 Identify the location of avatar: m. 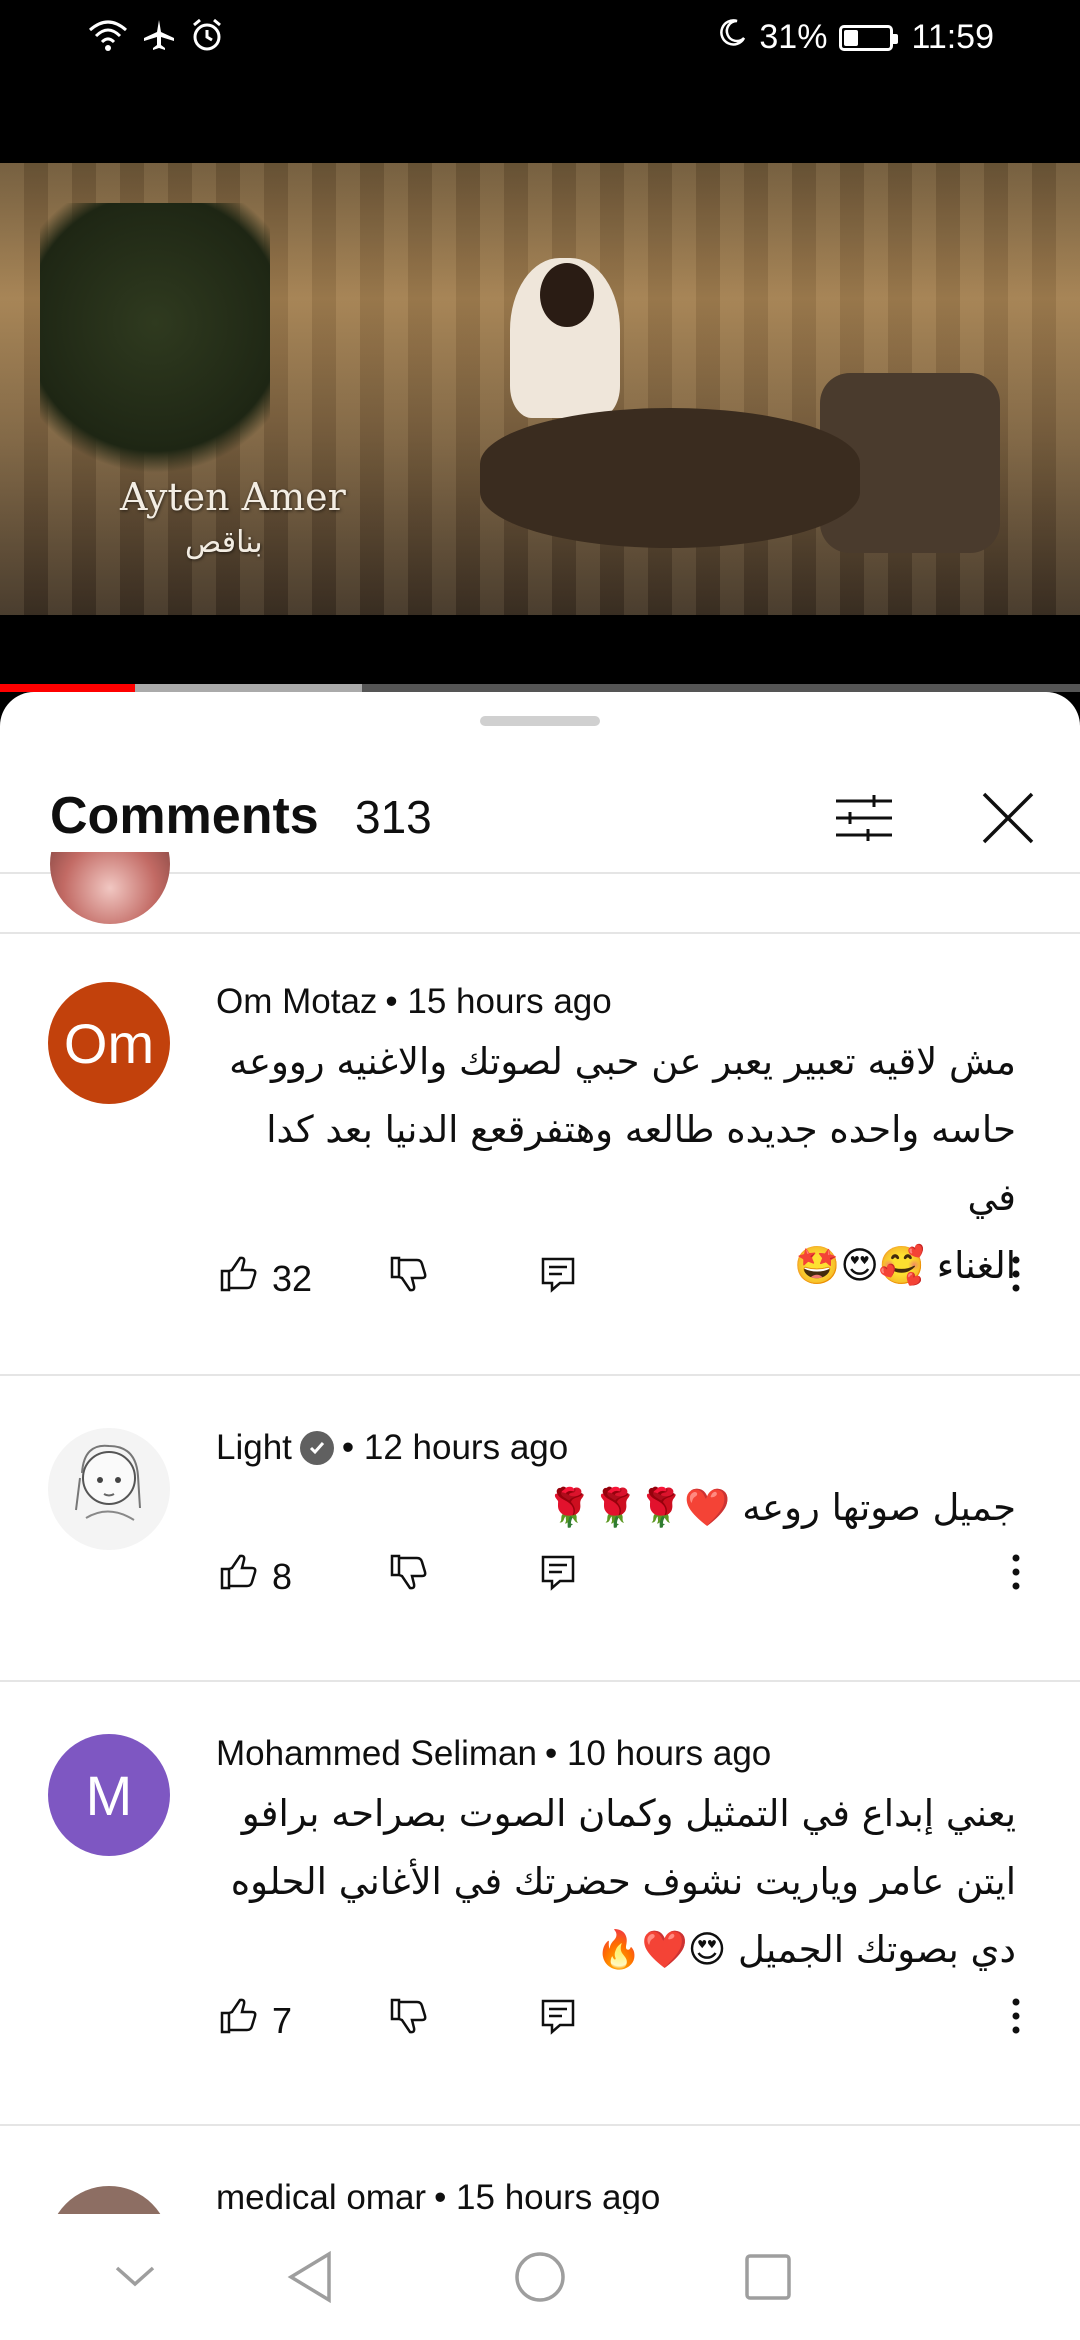
(109, 2200).